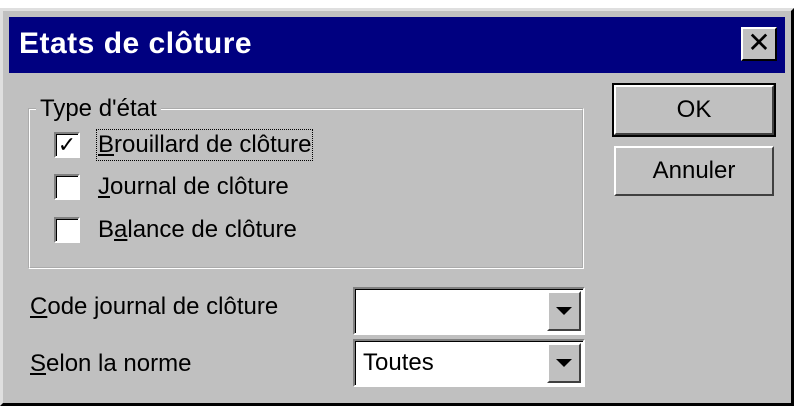 The width and height of the screenshot is (794, 406). Describe the element at coordinates (136, 43) in the screenshot. I see `window-title: Etats de clôture` at that location.